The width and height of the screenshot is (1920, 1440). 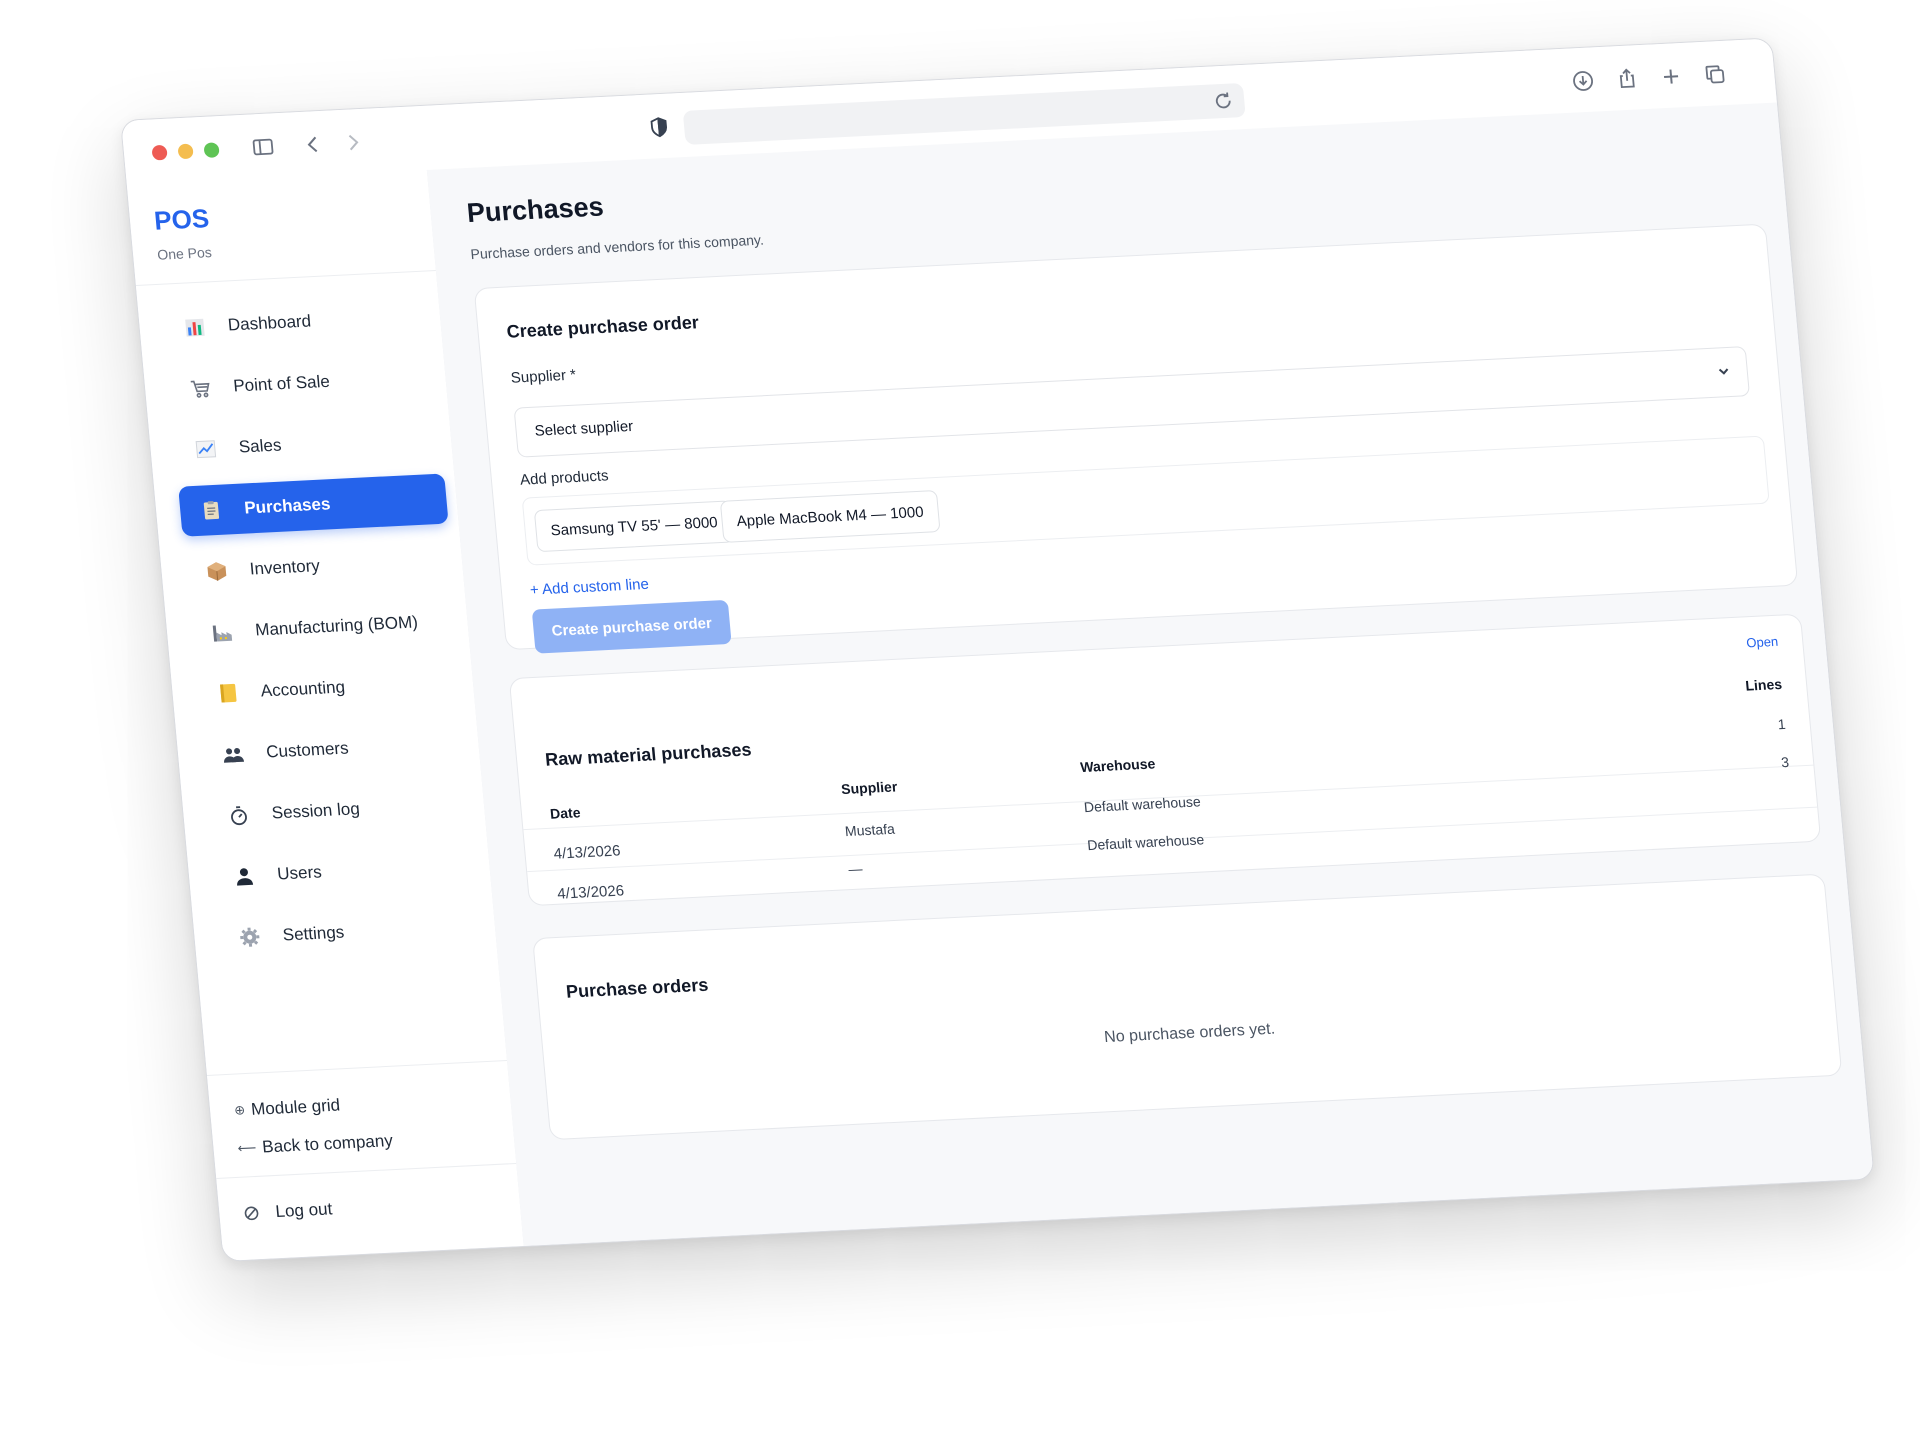 I want to click on sidebar-item-customers: Customers, so click(x=335, y=748).